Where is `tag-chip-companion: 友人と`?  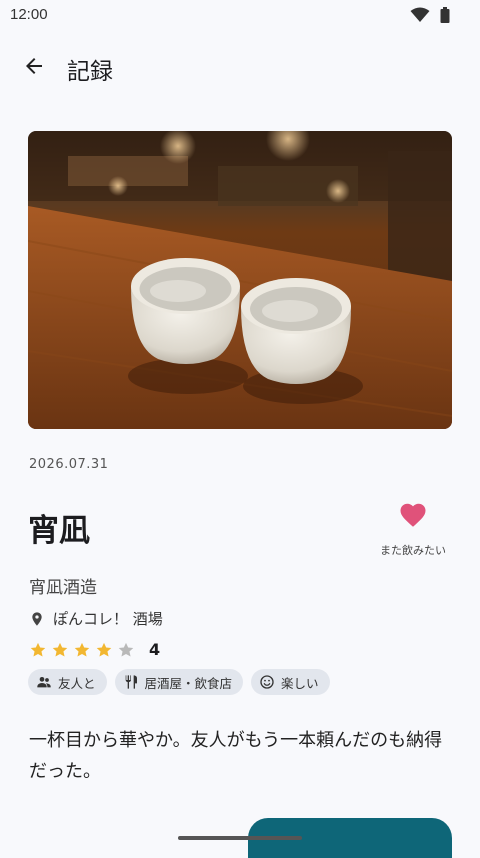
tag-chip-companion: 友人と is located at coordinates (67, 682).